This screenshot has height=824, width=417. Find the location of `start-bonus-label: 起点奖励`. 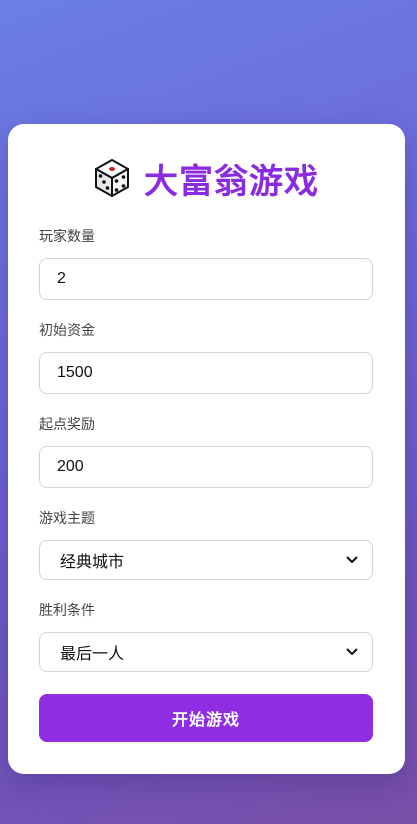

start-bonus-label: 起点奖励 is located at coordinates (67, 425).